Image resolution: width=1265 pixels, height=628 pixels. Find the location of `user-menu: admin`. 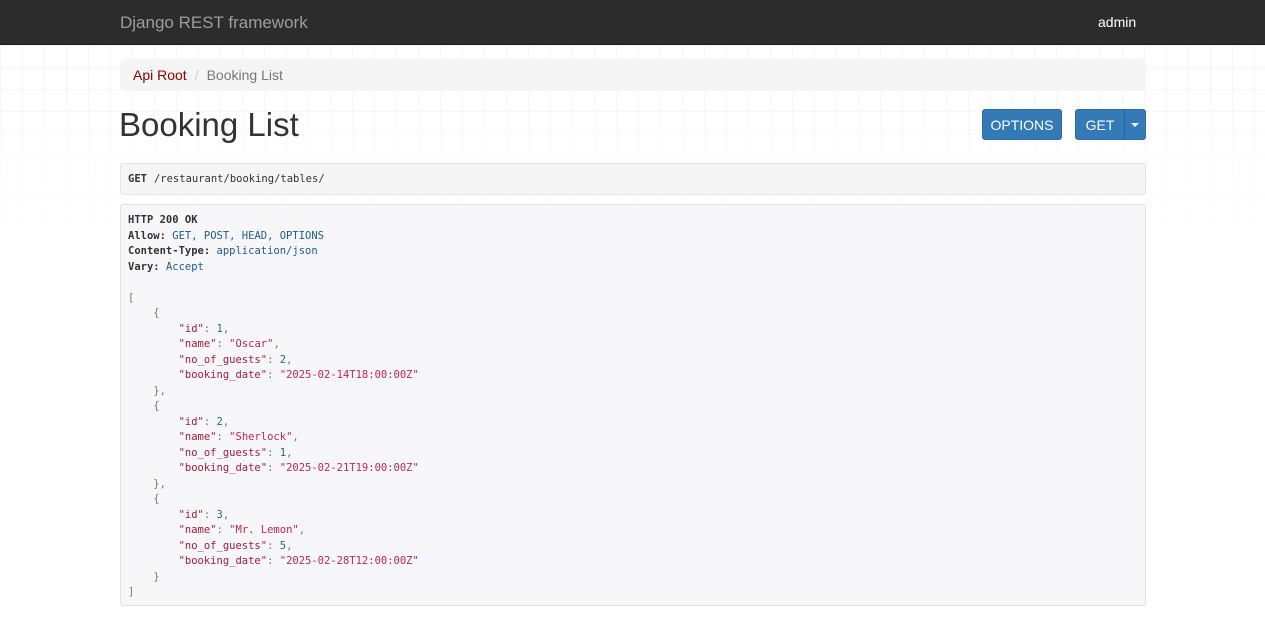

user-menu: admin is located at coordinates (1117, 22).